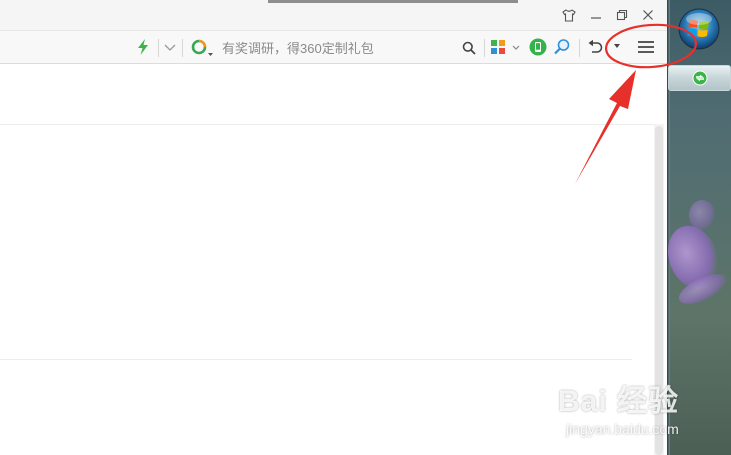  What do you see at coordinates (646, 47) in the screenshot?
I see `hamburger-menu-icon` at bounding box center [646, 47].